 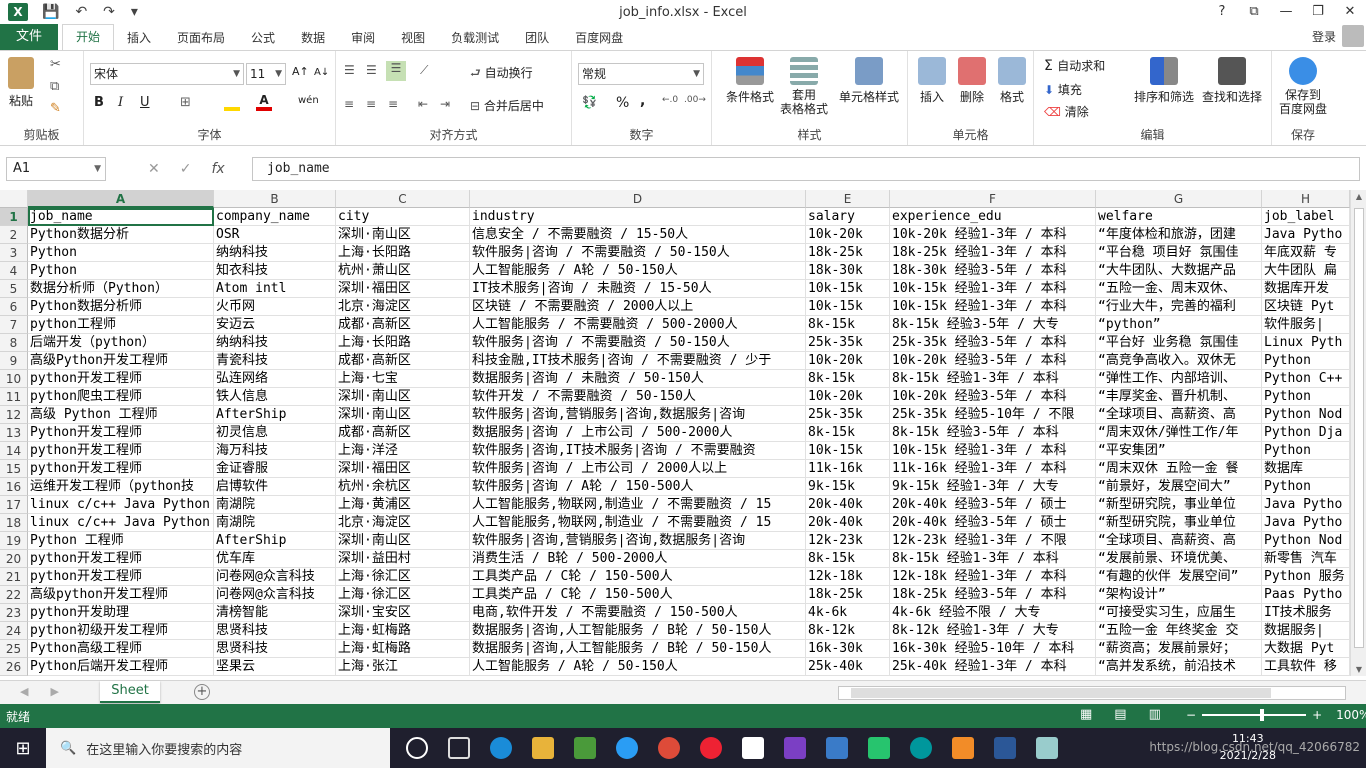 I want to click on increase-decimal-icon: ←.0, so click(x=670, y=100).